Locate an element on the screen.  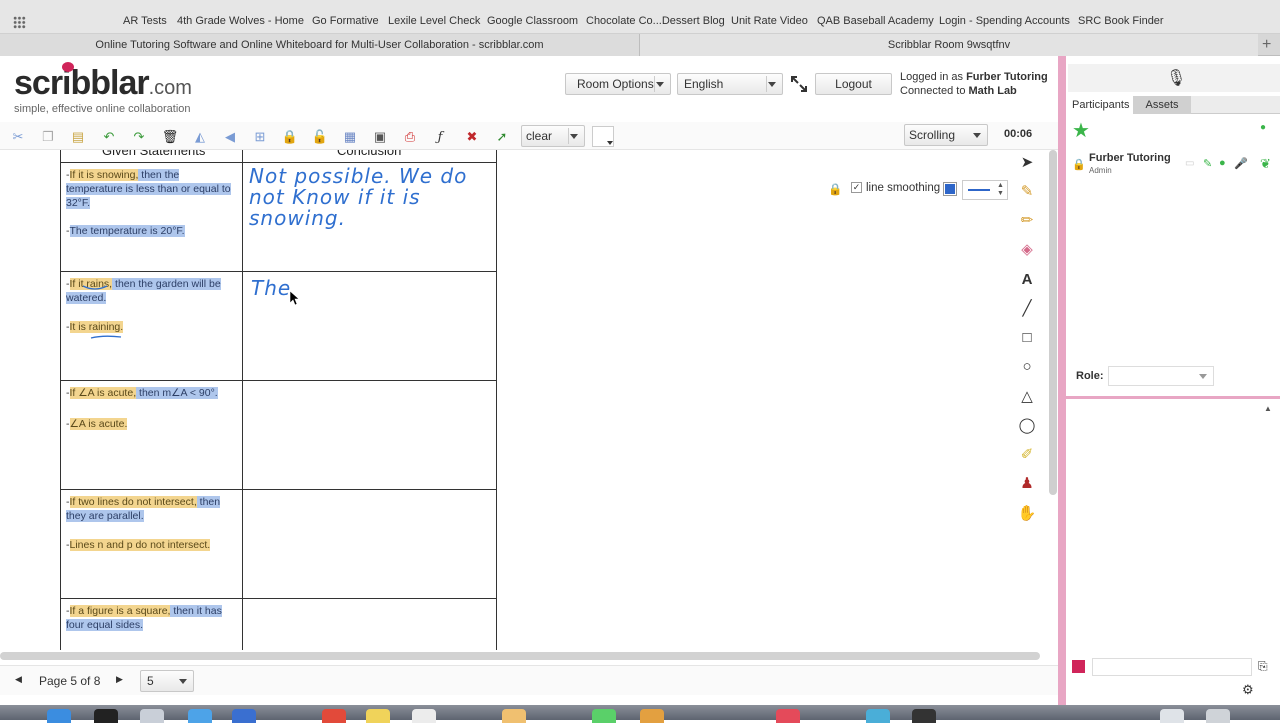
document-icon: ▦ is located at coordinates (350, 137).